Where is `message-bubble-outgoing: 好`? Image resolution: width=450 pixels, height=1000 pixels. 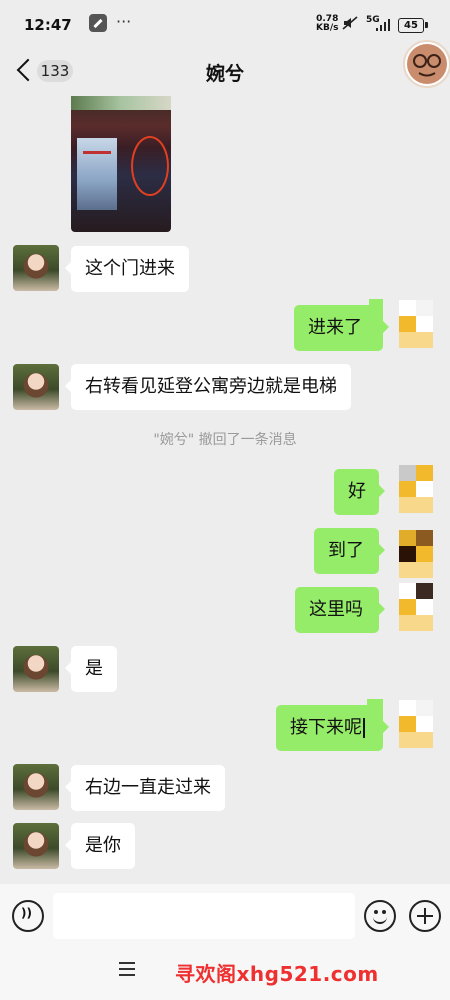
message-bubble-outgoing: 好 is located at coordinates (359, 492).